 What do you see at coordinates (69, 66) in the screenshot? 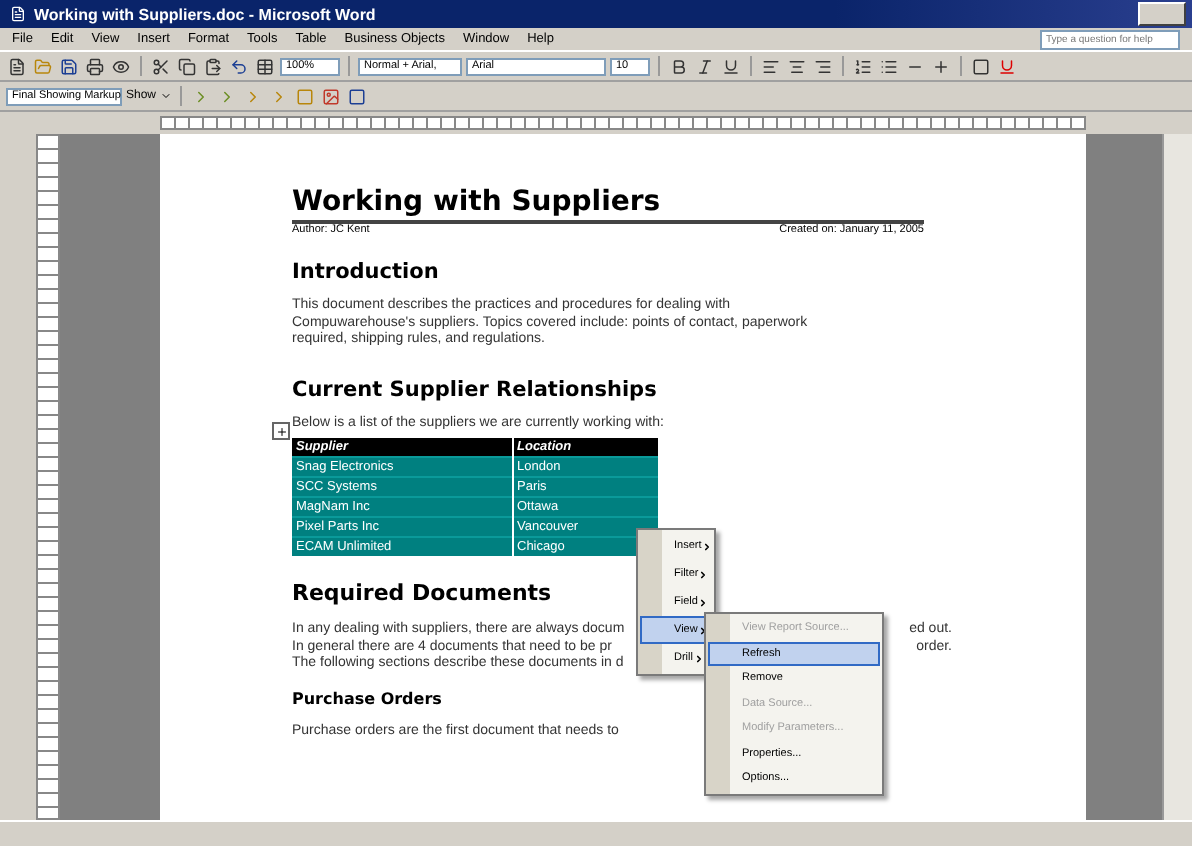
I see `save-icon` at bounding box center [69, 66].